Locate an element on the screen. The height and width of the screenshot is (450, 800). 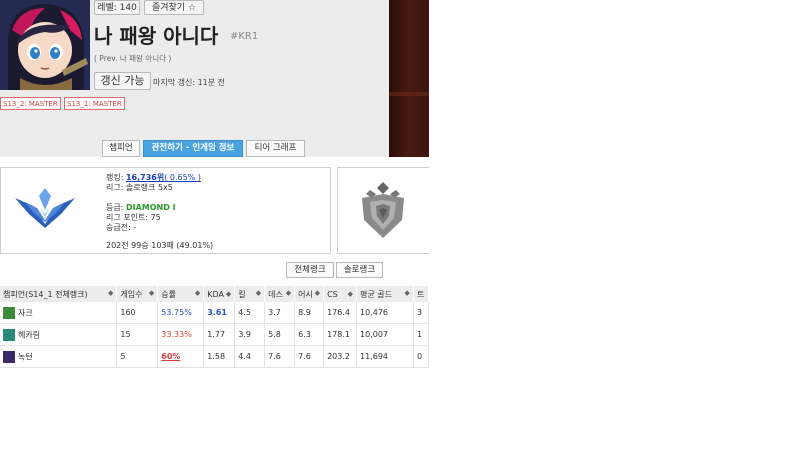
col-header-deaths: 데스 ◆ is located at coordinates (280, 294).